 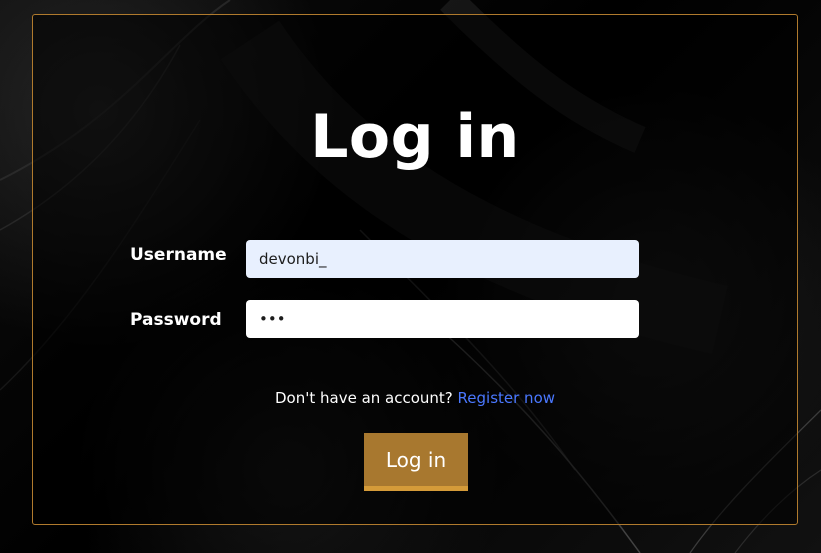 What do you see at coordinates (416, 462) in the screenshot?
I see `login-button: Log in` at bounding box center [416, 462].